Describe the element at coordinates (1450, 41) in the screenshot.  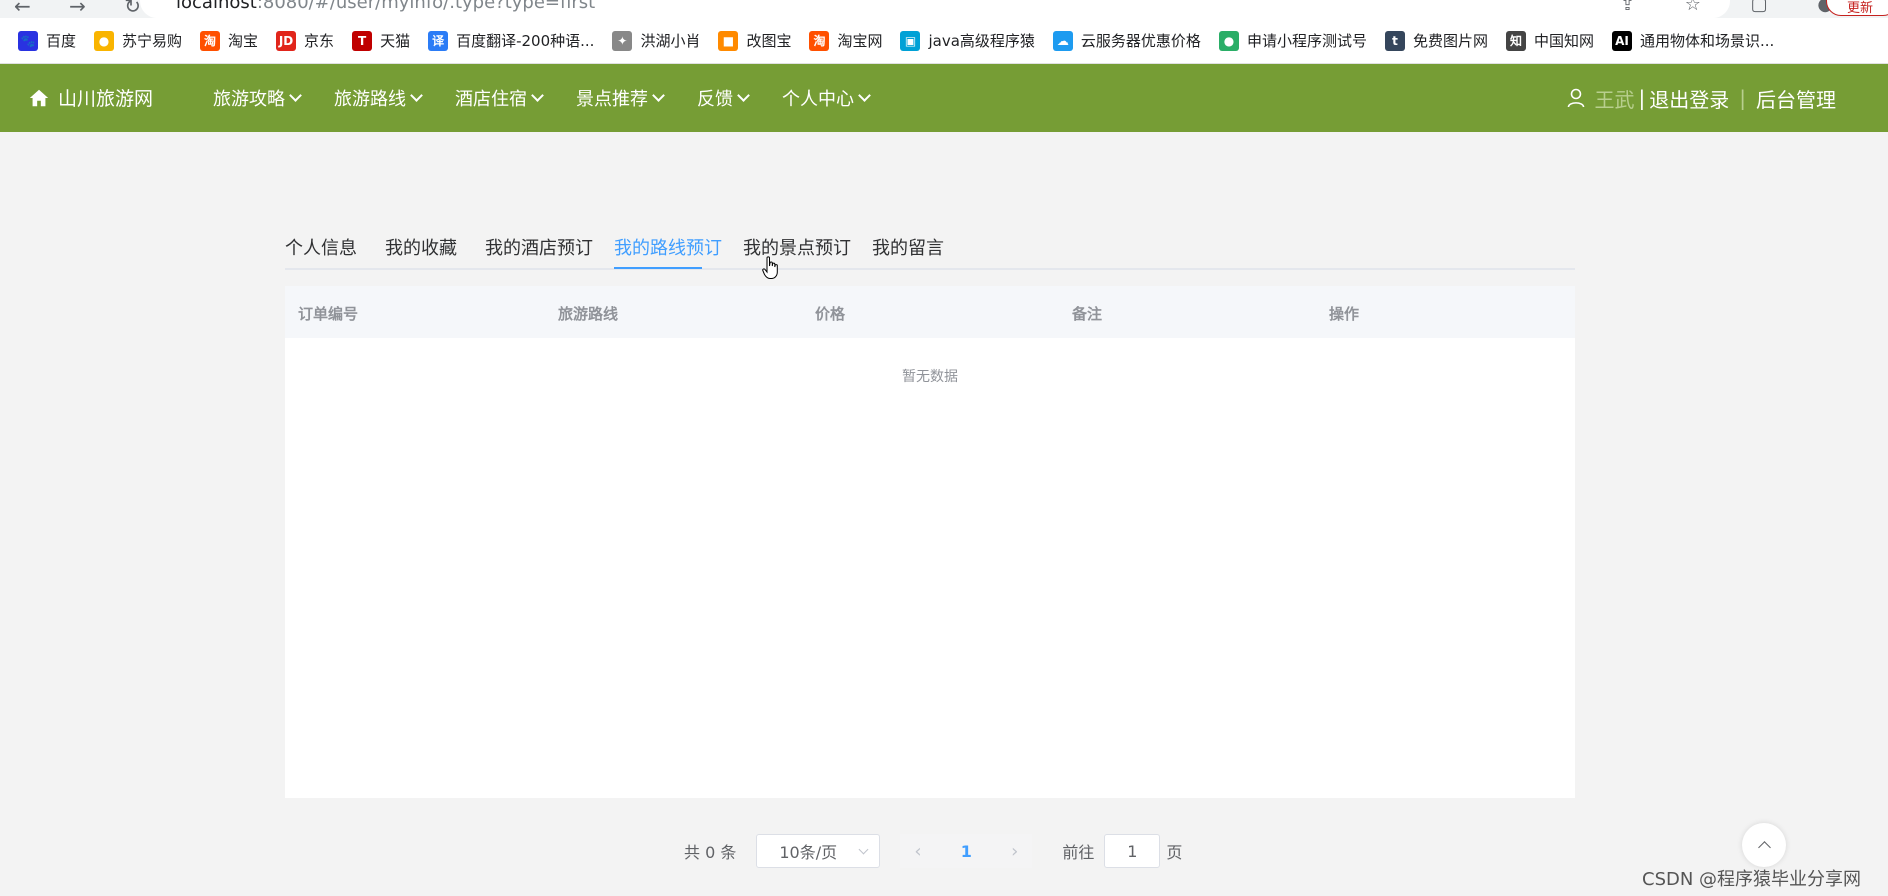
I see `bookmark-label: 免费图片网` at that location.